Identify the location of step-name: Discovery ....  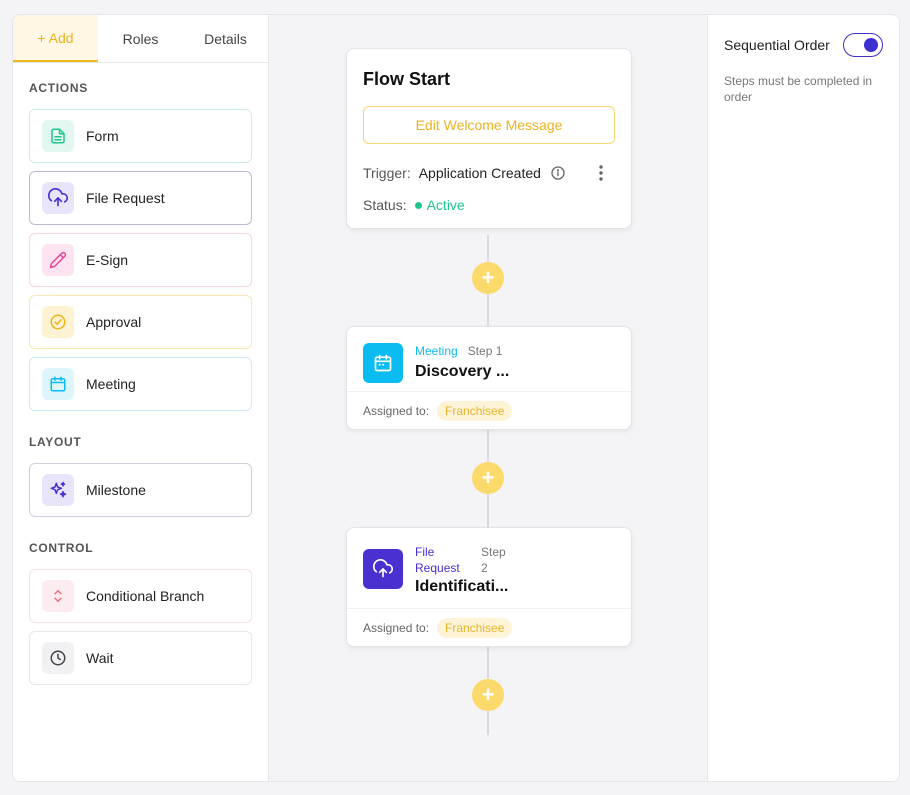
(462, 371).